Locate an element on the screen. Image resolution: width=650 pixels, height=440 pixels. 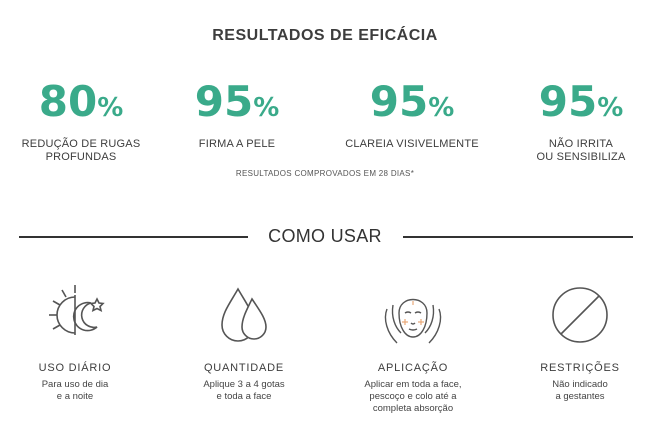
usage-item-title: RESTRIÇÕES is located at coordinates (580, 368).